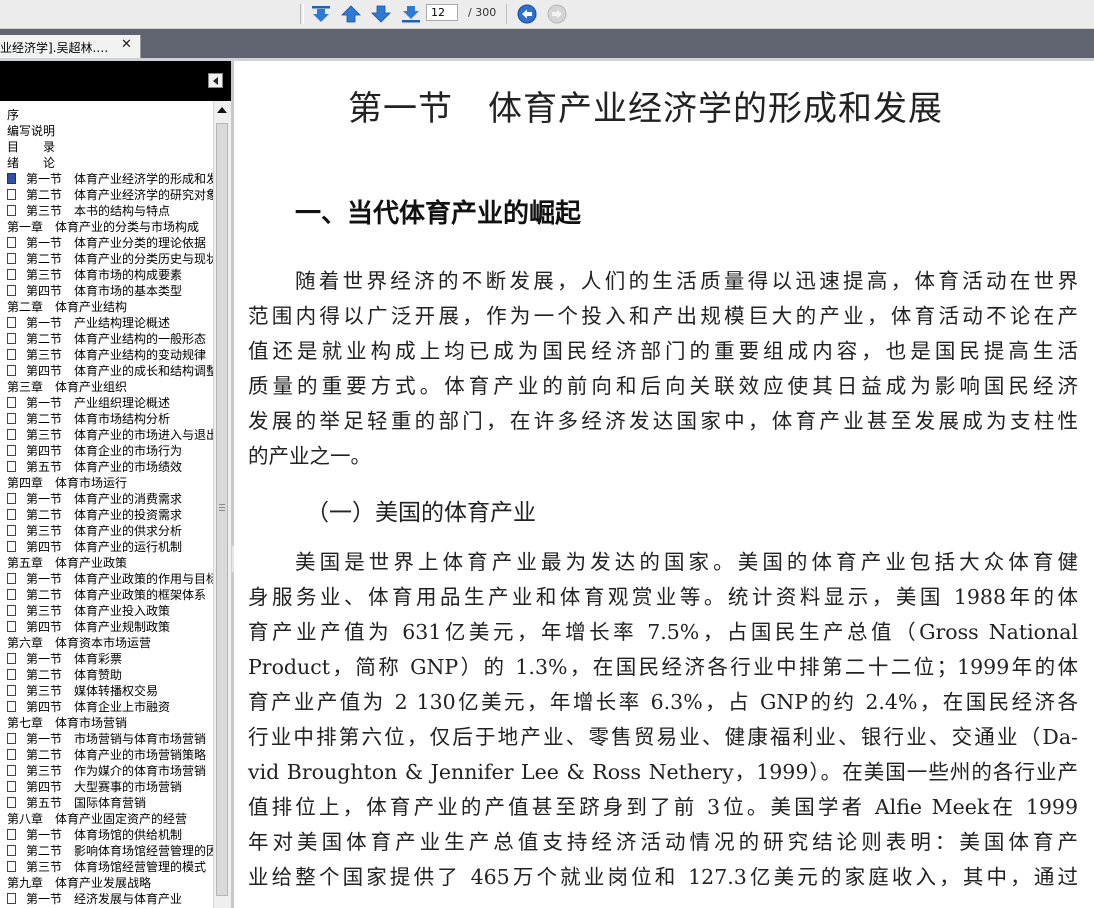 The image size is (1094, 908). What do you see at coordinates (106, 163) in the screenshot?
I see `bookmark-item: 绪 论` at bounding box center [106, 163].